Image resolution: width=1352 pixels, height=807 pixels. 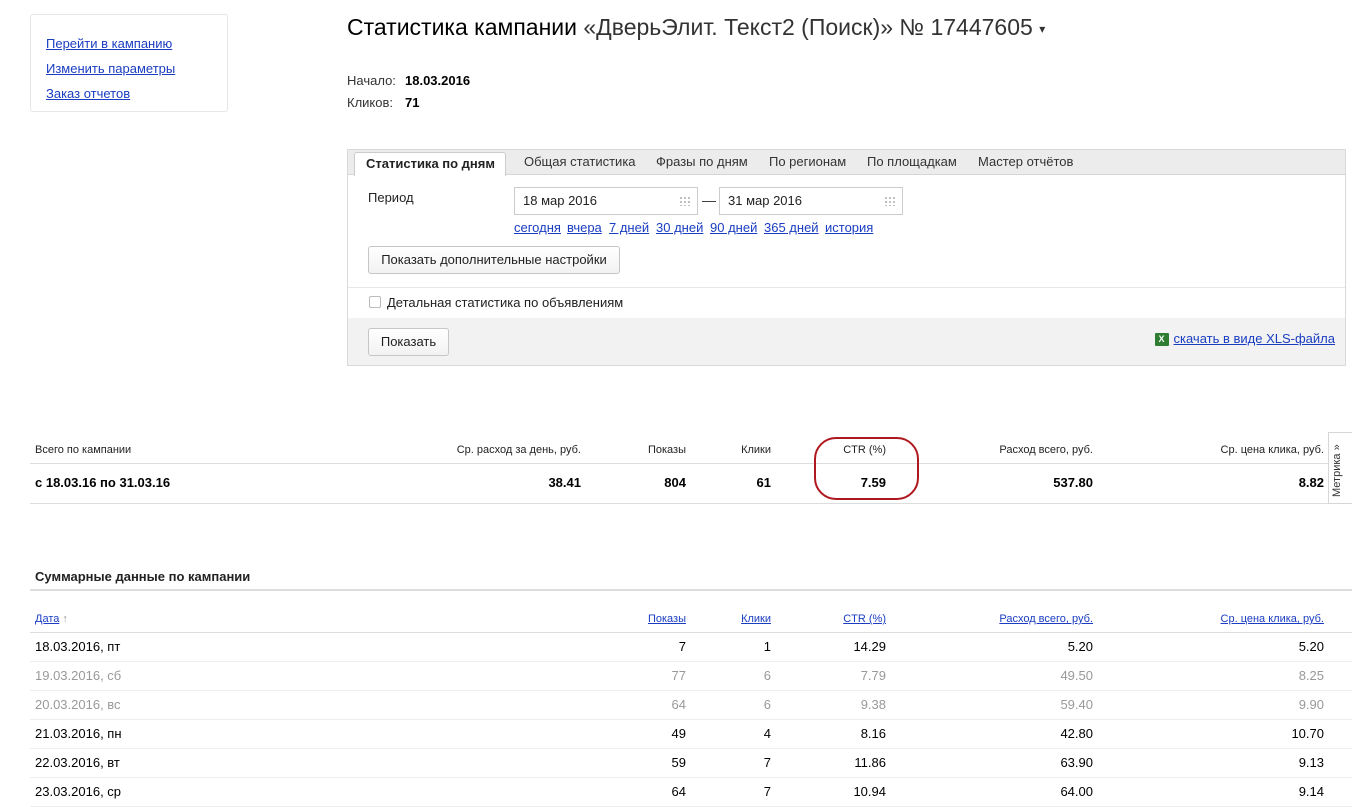 I want to click on date-from-value: 18 мар 2016, so click(x=560, y=200).